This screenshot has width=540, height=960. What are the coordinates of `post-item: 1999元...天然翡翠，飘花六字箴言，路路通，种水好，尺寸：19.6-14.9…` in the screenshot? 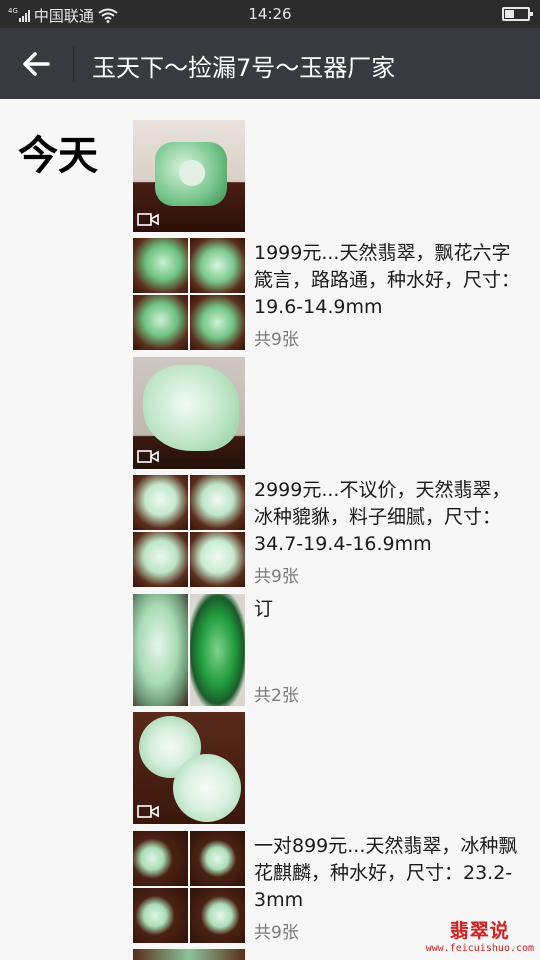 It's located at (333, 294).